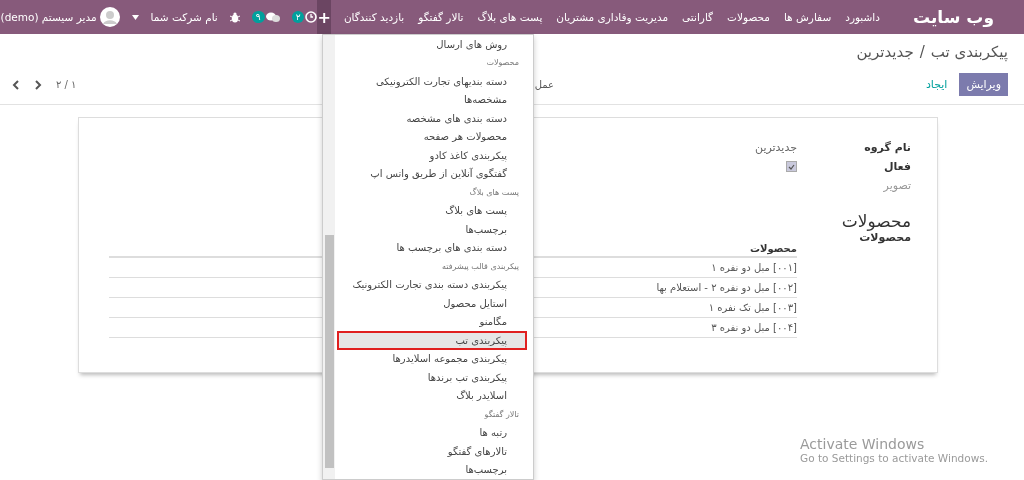 Image resolution: width=1024 pixels, height=480 pixels. Describe the element at coordinates (510, 17) in the screenshot. I see `menu-item: پست های بلاگ` at that location.